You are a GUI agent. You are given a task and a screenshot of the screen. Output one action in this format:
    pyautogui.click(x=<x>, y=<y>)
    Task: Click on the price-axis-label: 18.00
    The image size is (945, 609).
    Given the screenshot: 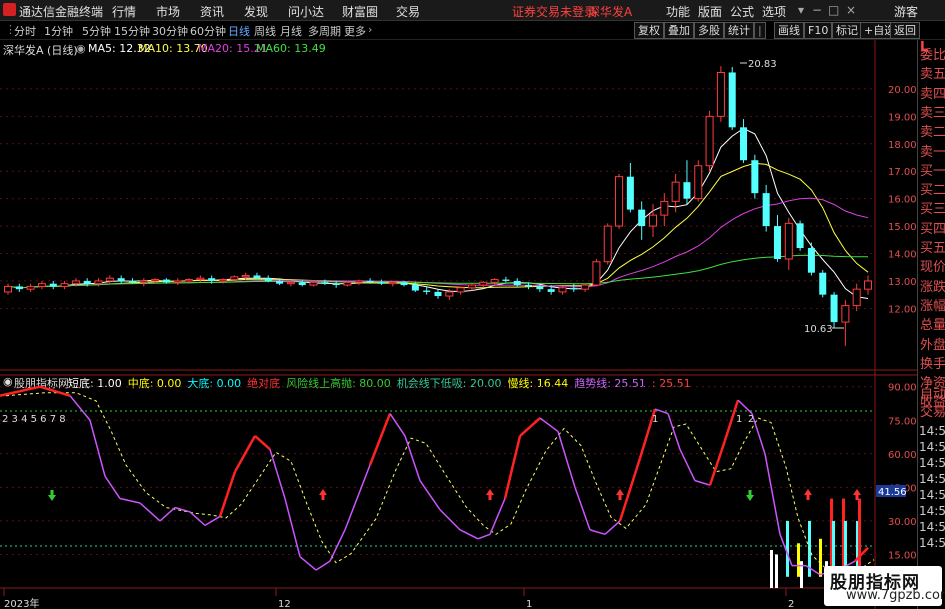 What is the action you would take?
    pyautogui.click(x=902, y=145)
    